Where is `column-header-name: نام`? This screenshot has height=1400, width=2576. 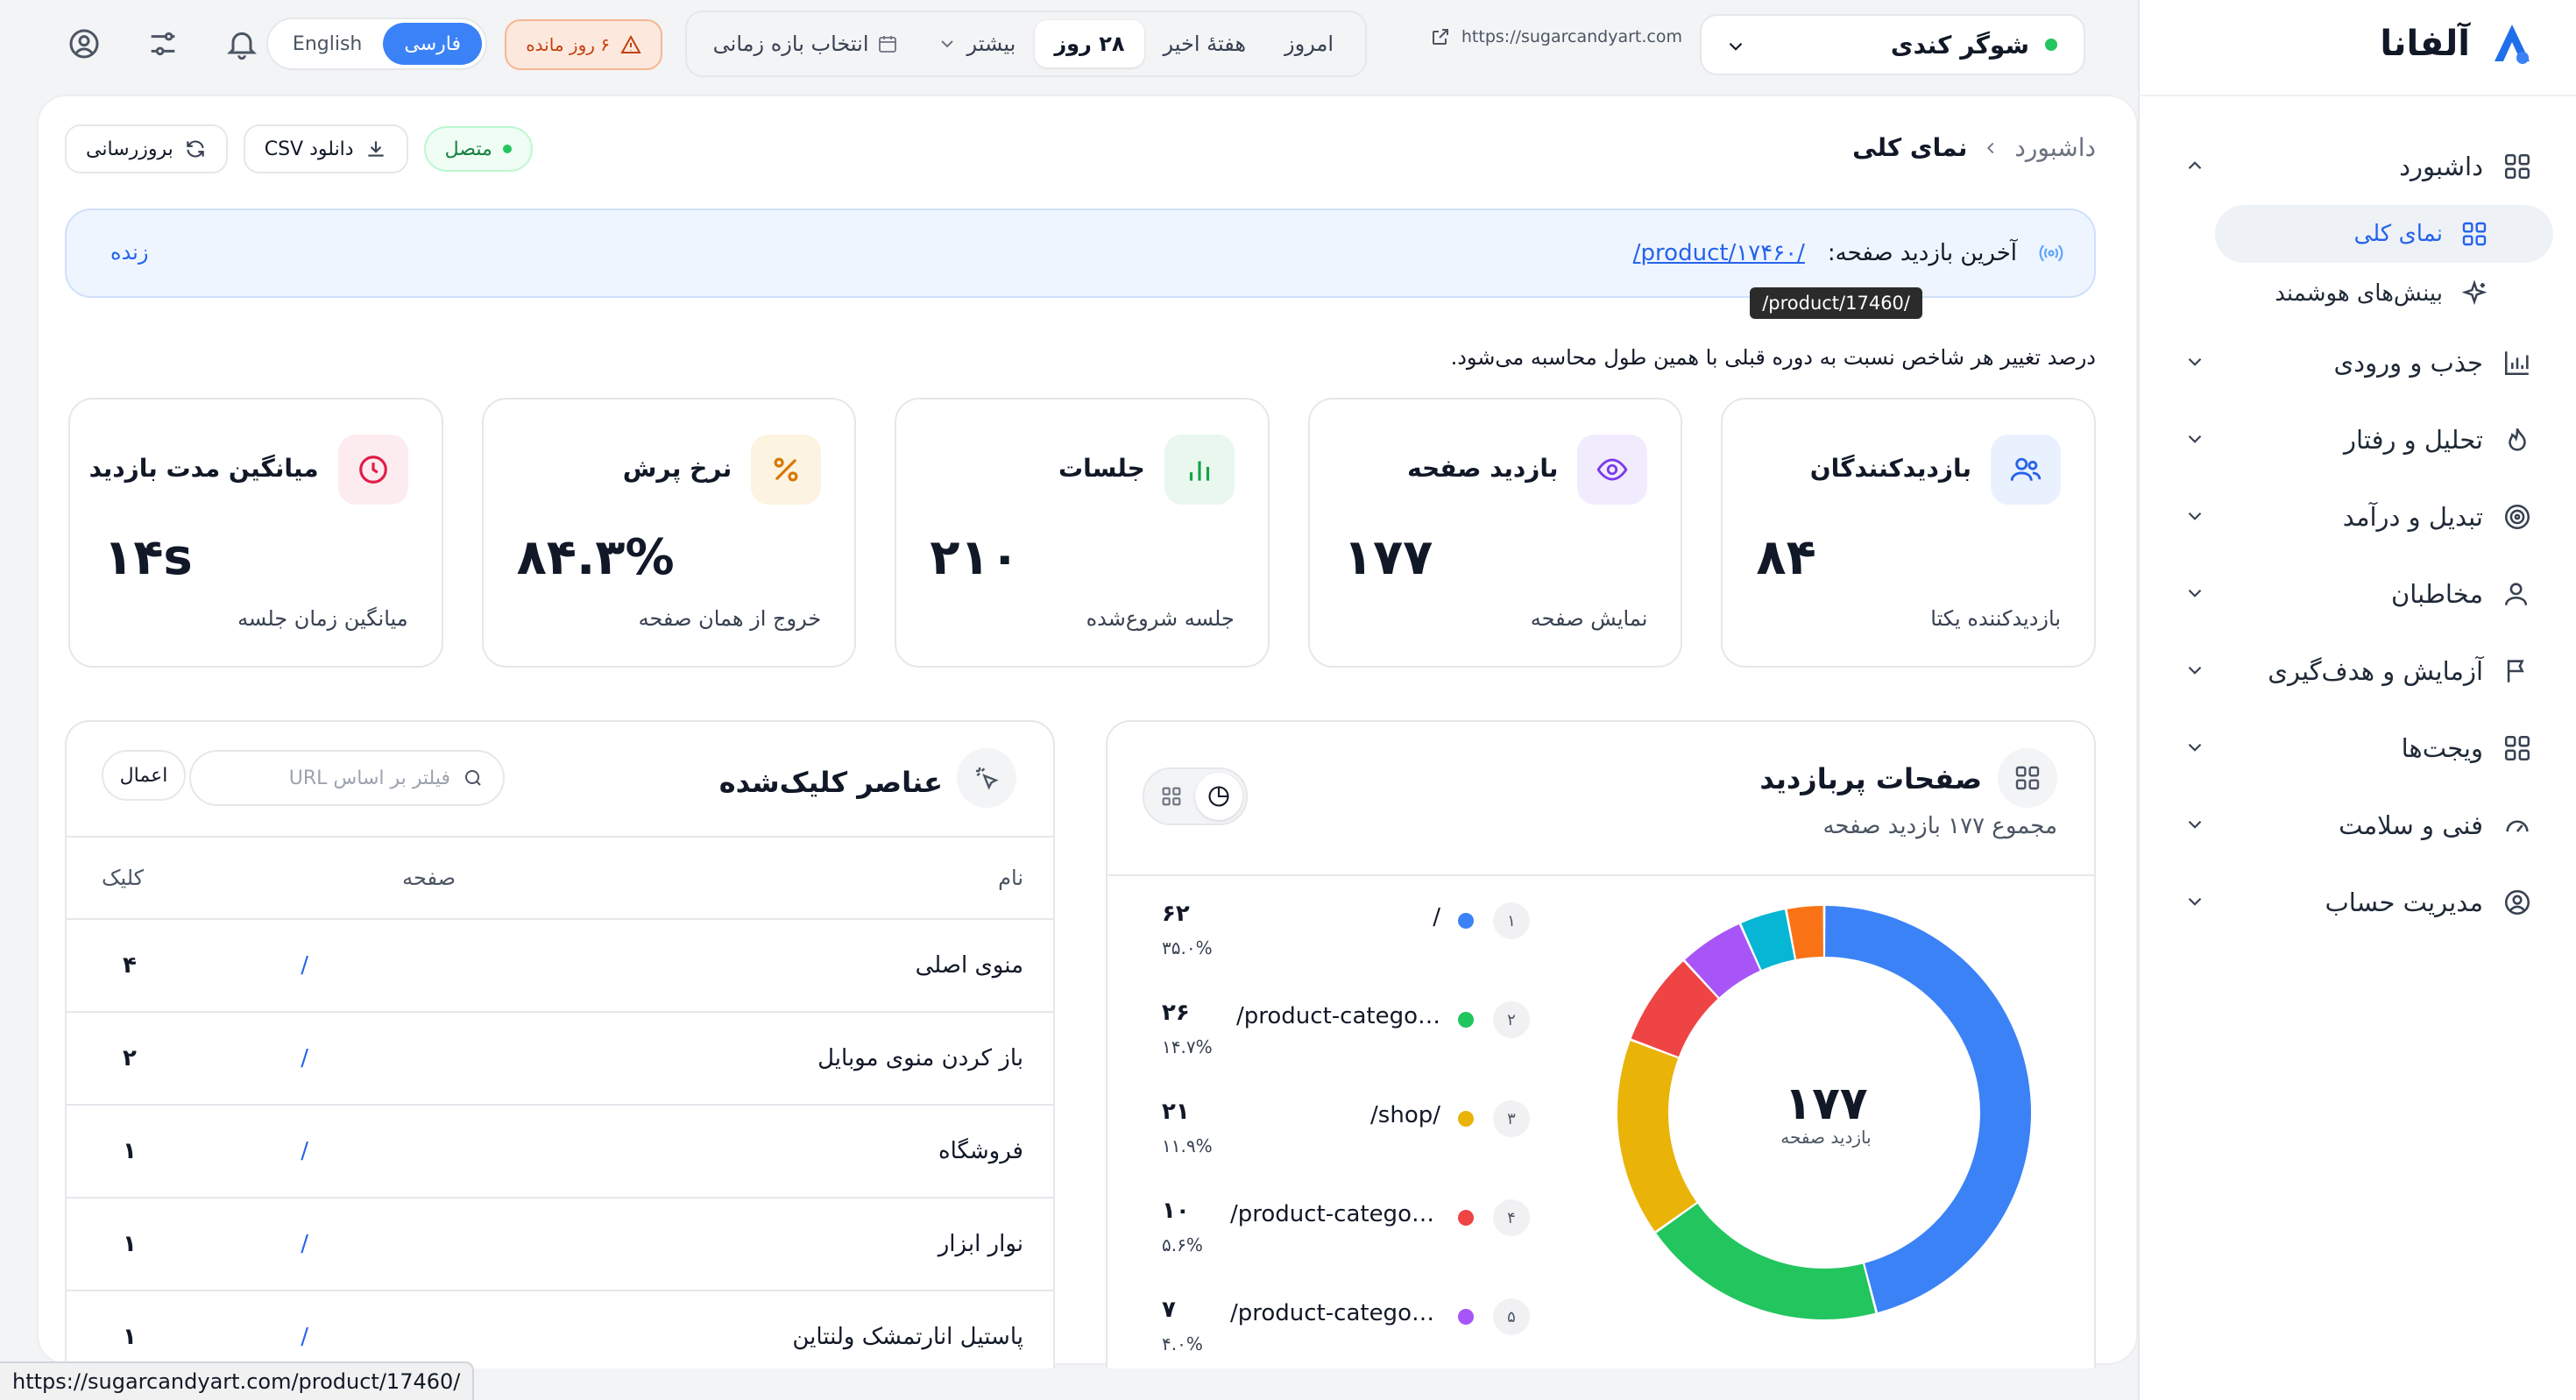
column-header-name: نام is located at coordinates (1010, 878).